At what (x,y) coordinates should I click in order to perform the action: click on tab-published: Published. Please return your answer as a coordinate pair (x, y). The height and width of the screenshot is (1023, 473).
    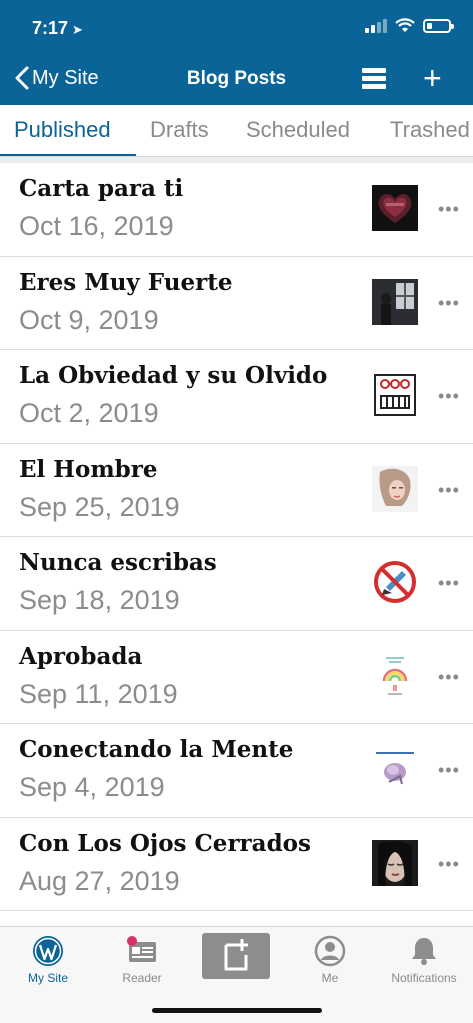
    Looking at the image, I should click on (62, 130).